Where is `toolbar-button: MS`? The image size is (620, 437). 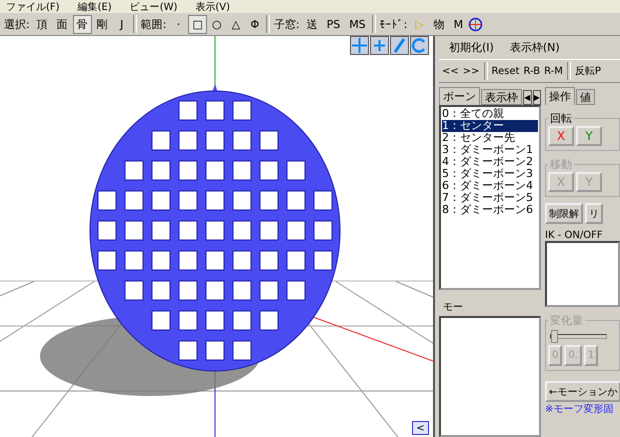
toolbar-button: MS is located at coordinates (357, 24).